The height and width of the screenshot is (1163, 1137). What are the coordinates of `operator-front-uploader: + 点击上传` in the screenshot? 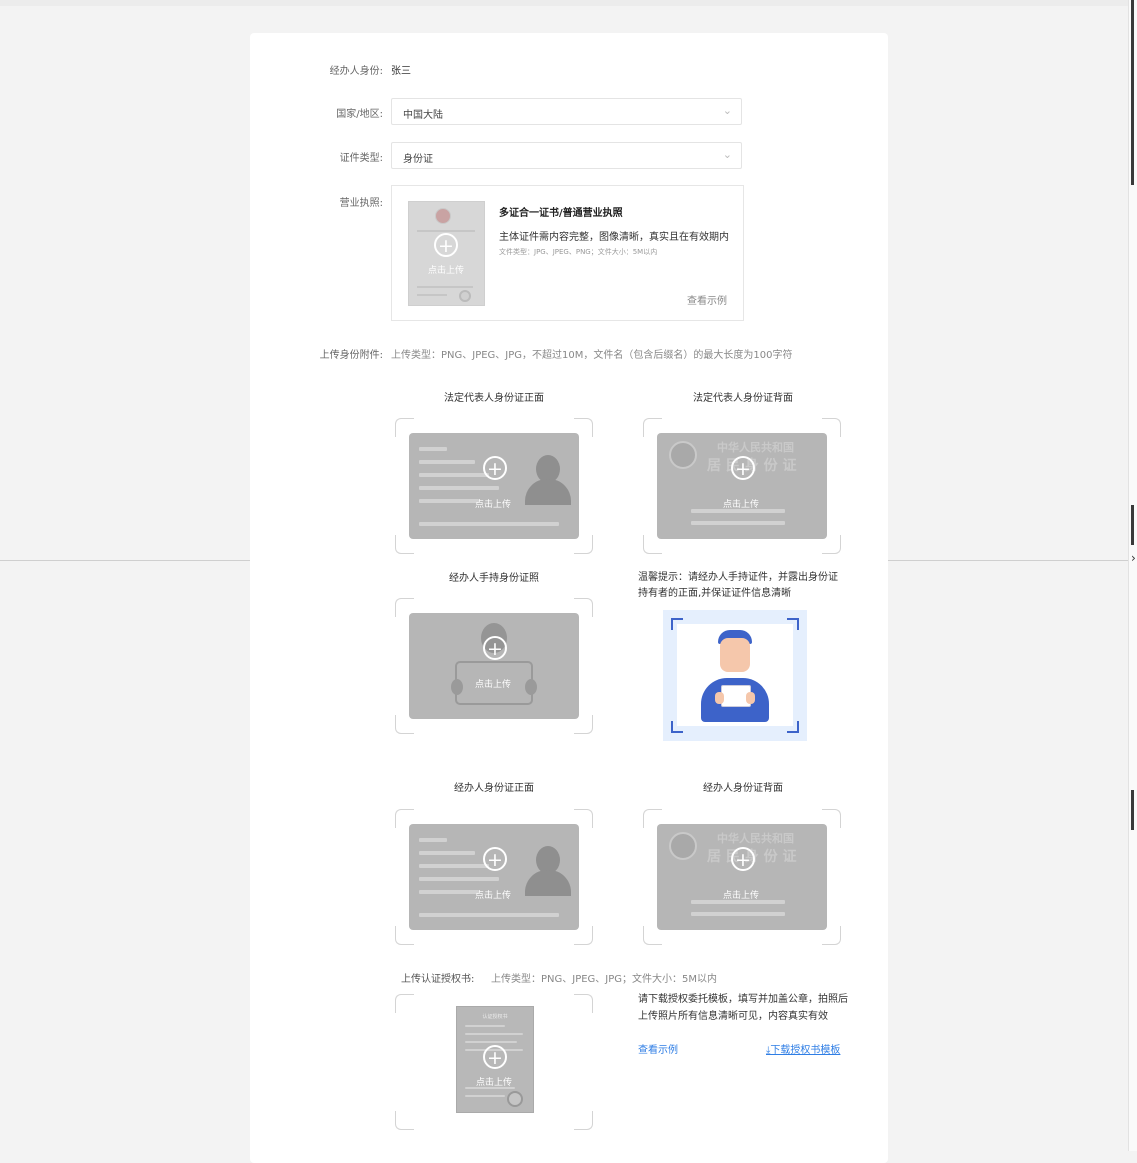 It's located at (494, 877).